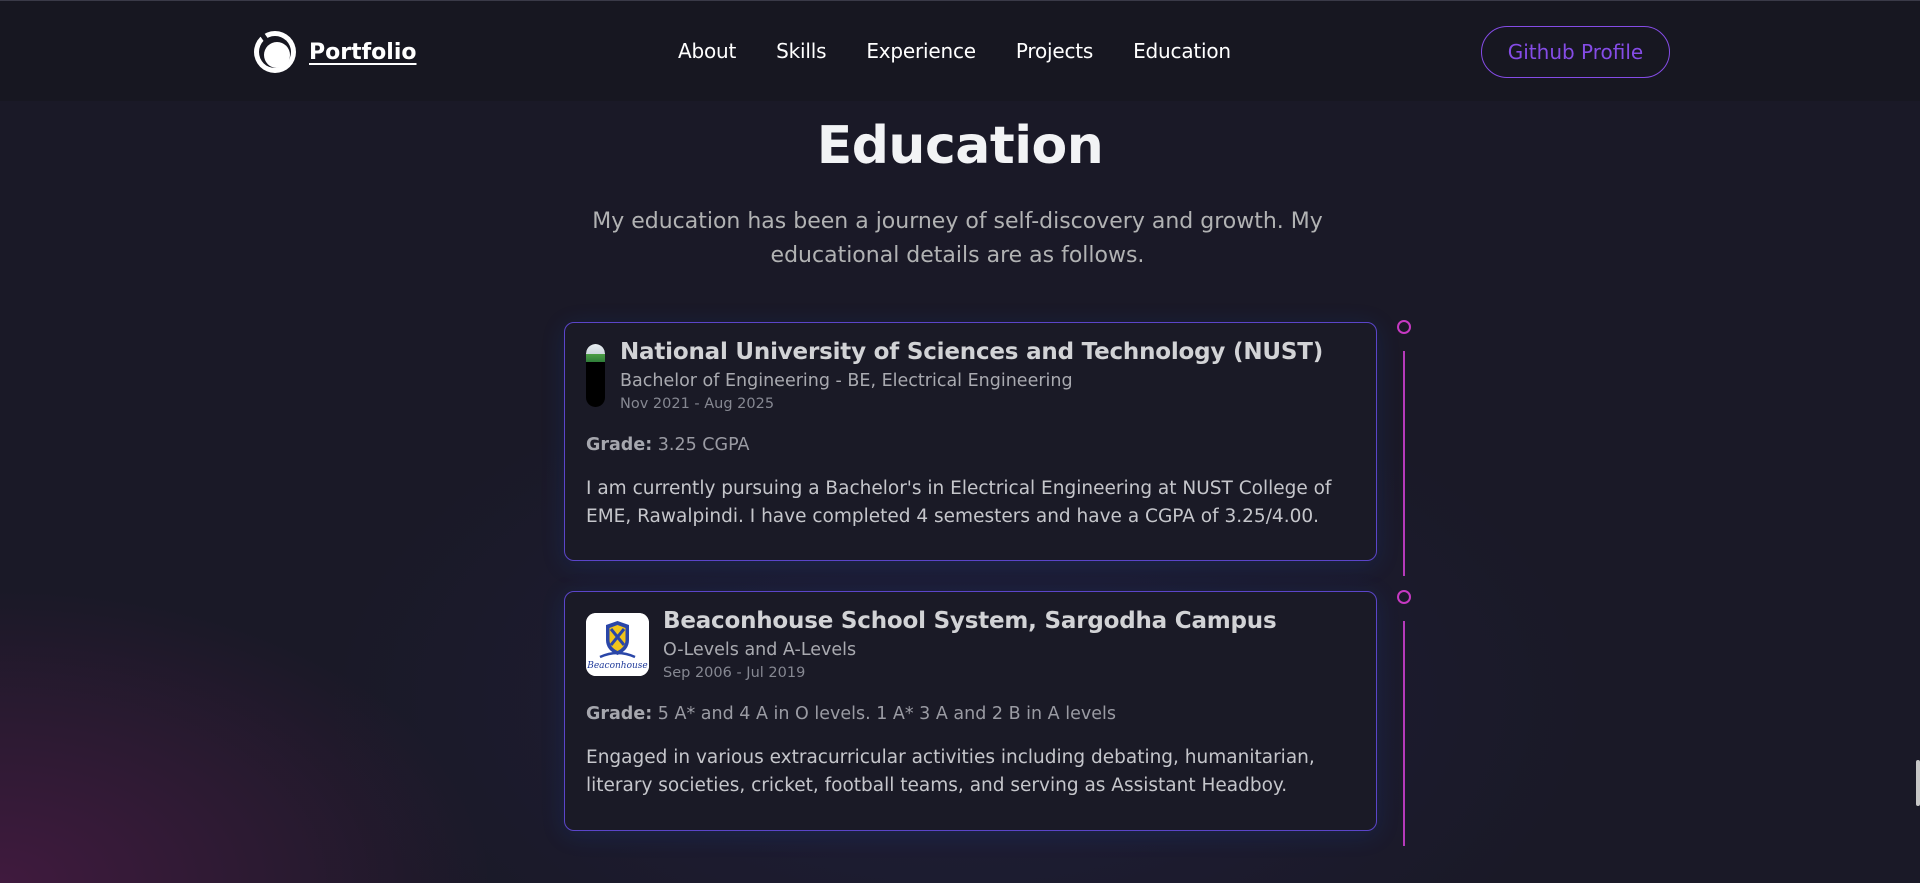  I want to click on nav-link-skills: Skills, so click(801, 51).